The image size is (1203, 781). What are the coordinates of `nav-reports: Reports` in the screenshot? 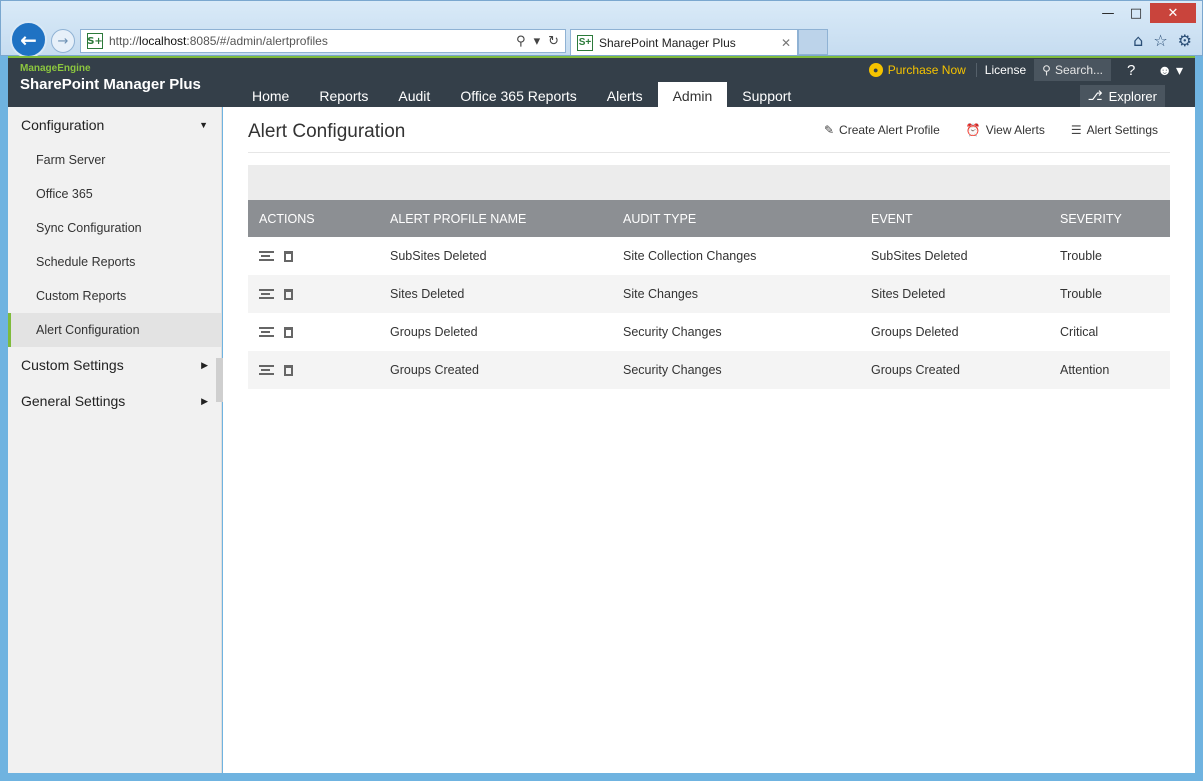 It's located at (343, 95).